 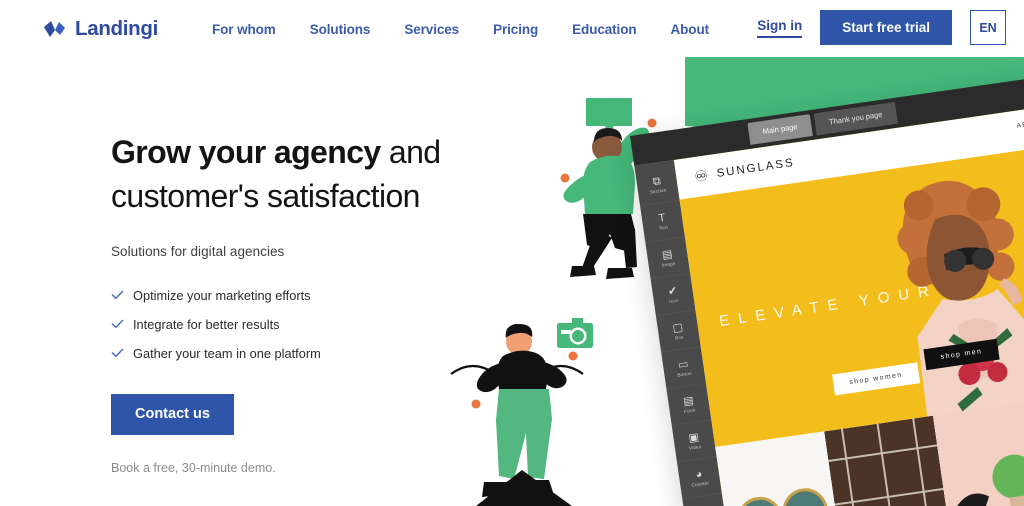 I want to click on box-icon: ▢, so click(x=677, y=327).